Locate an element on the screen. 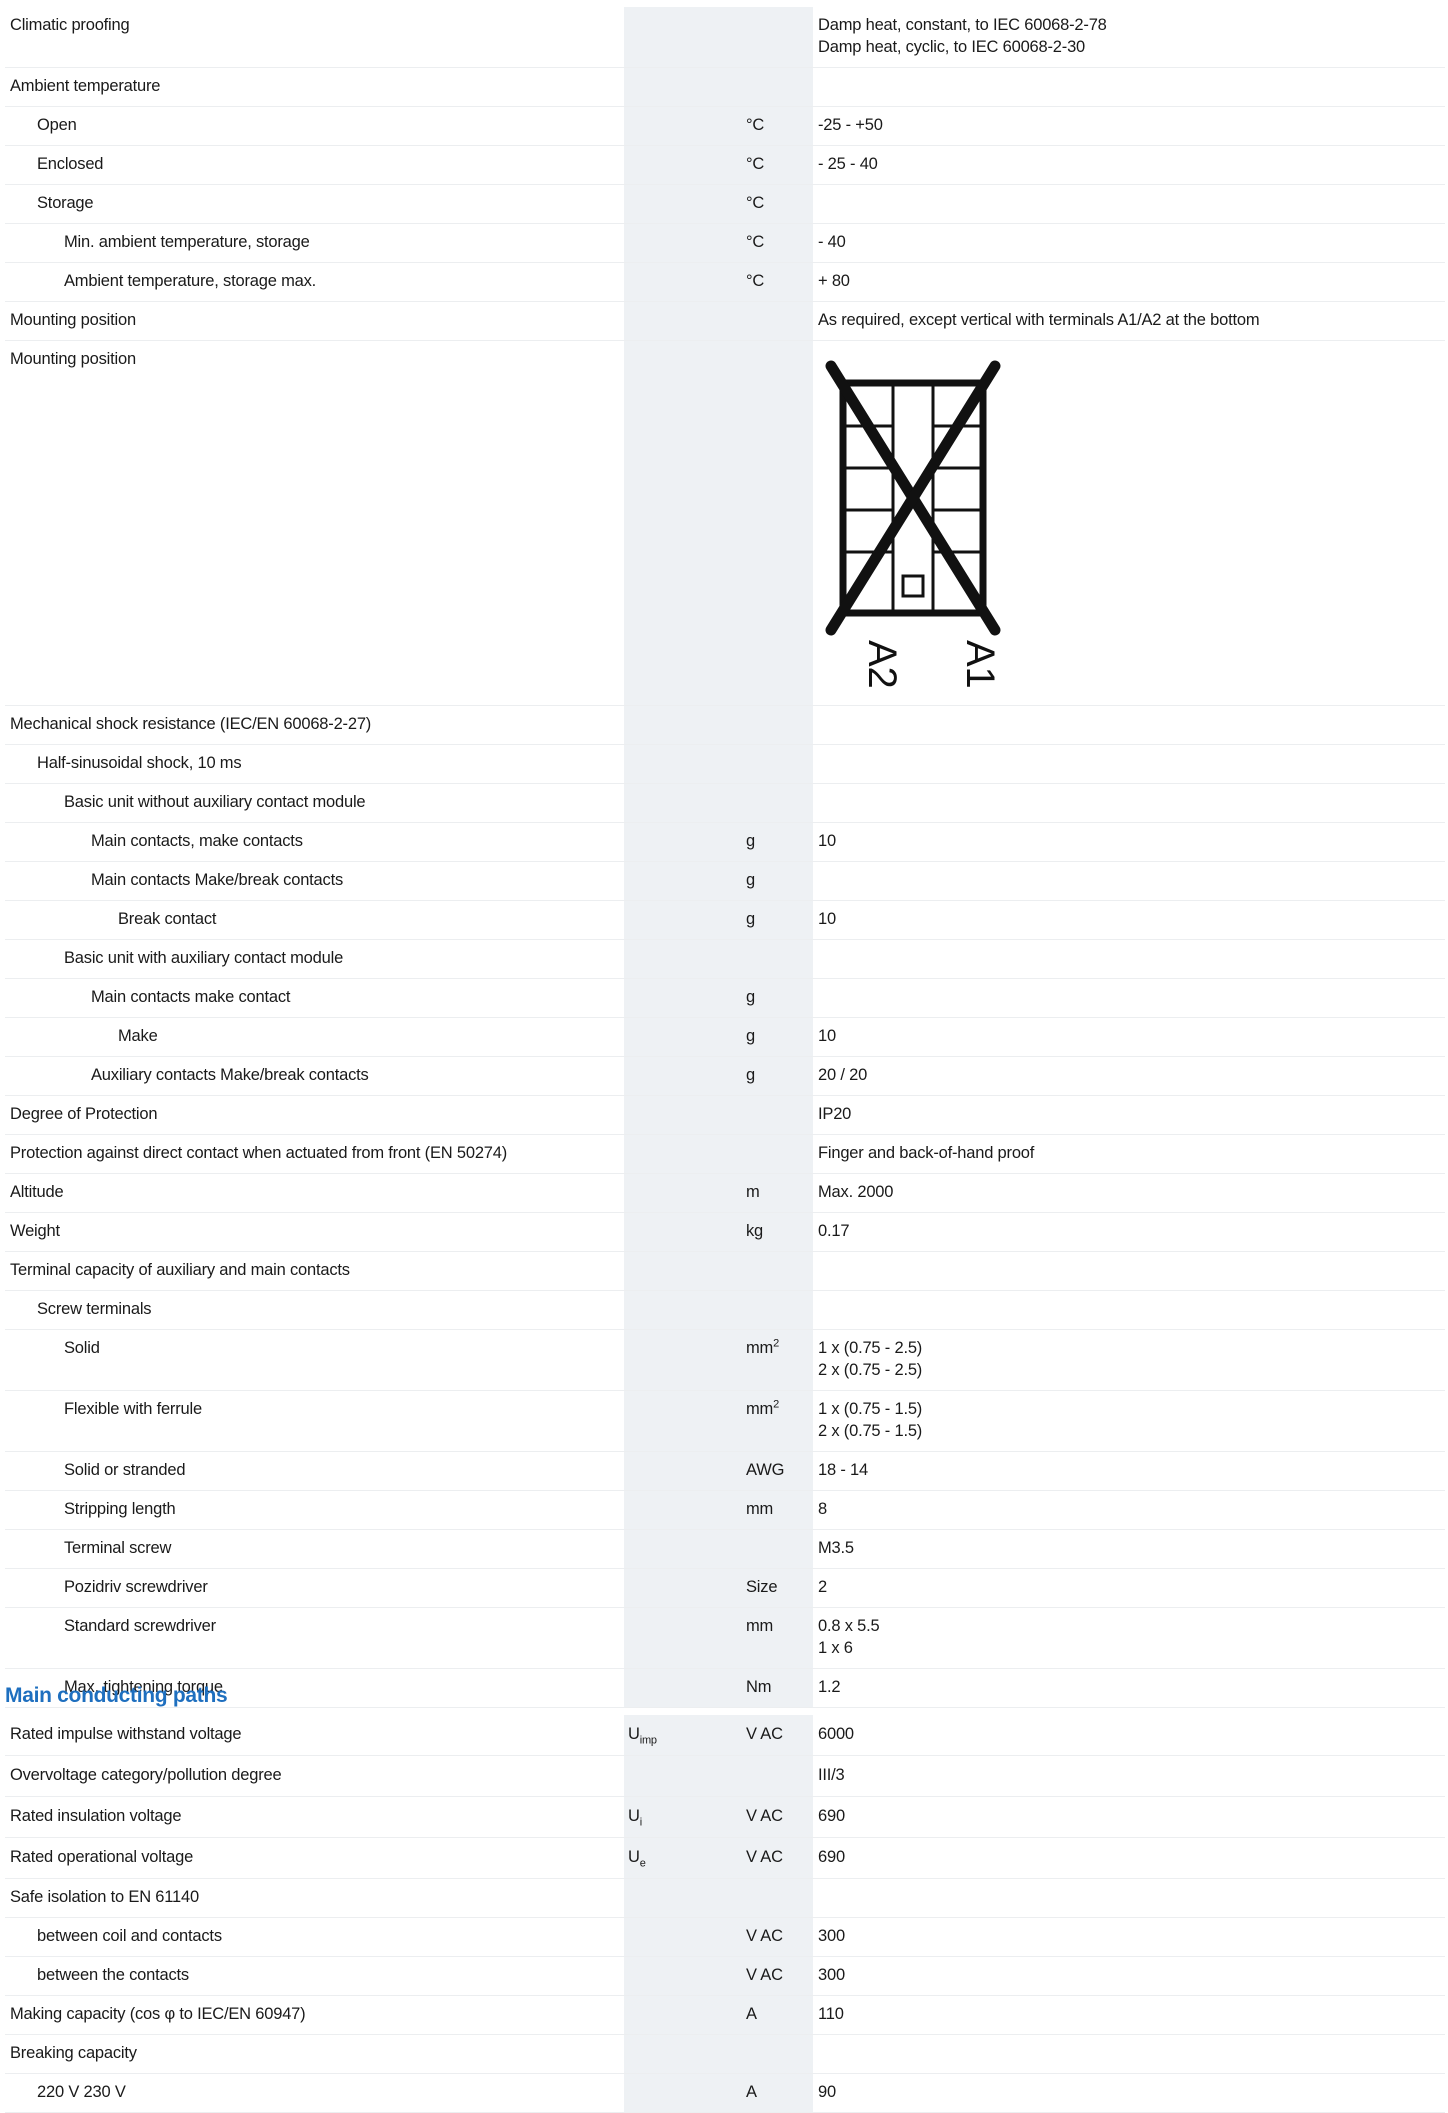 Image resolution: width=1448 pixels, height=2113 pixels. spec-unit-cell: A is located at coordinates (777, 2015).